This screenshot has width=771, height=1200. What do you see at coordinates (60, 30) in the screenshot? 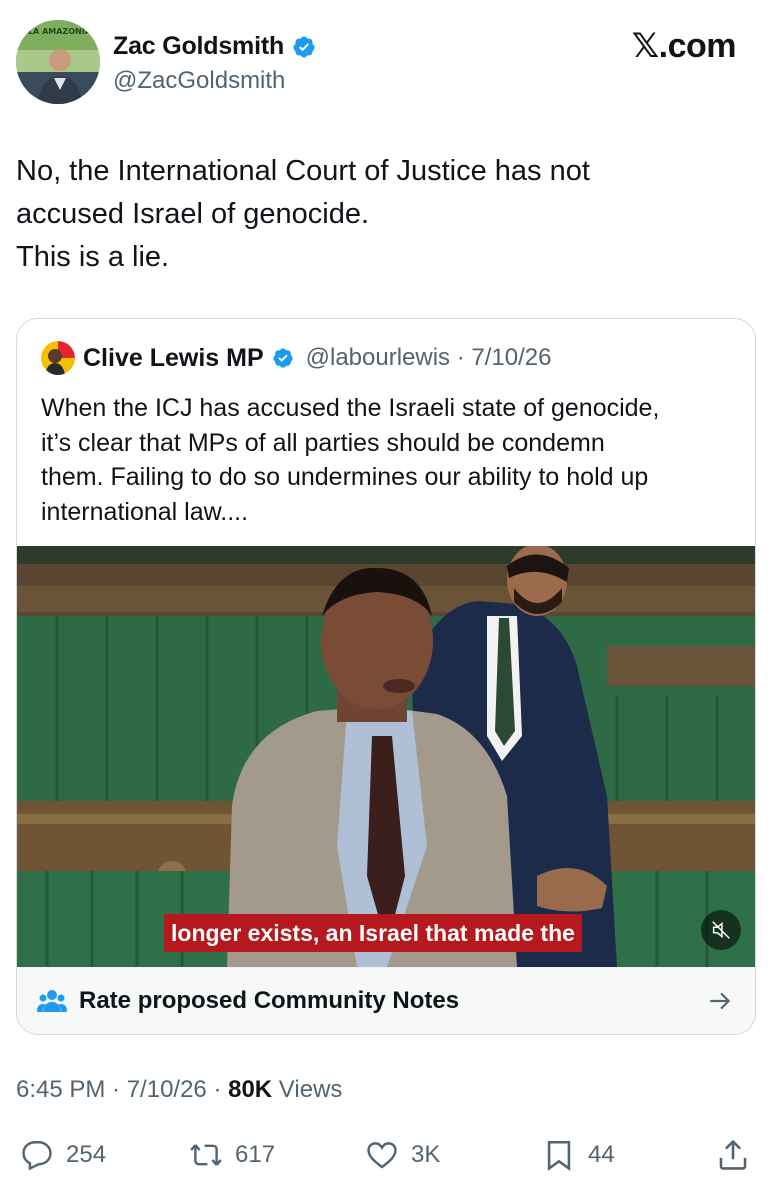
I see `avatar-banner-text: LA AMAZONÍA` at bounding box center [60, 30].